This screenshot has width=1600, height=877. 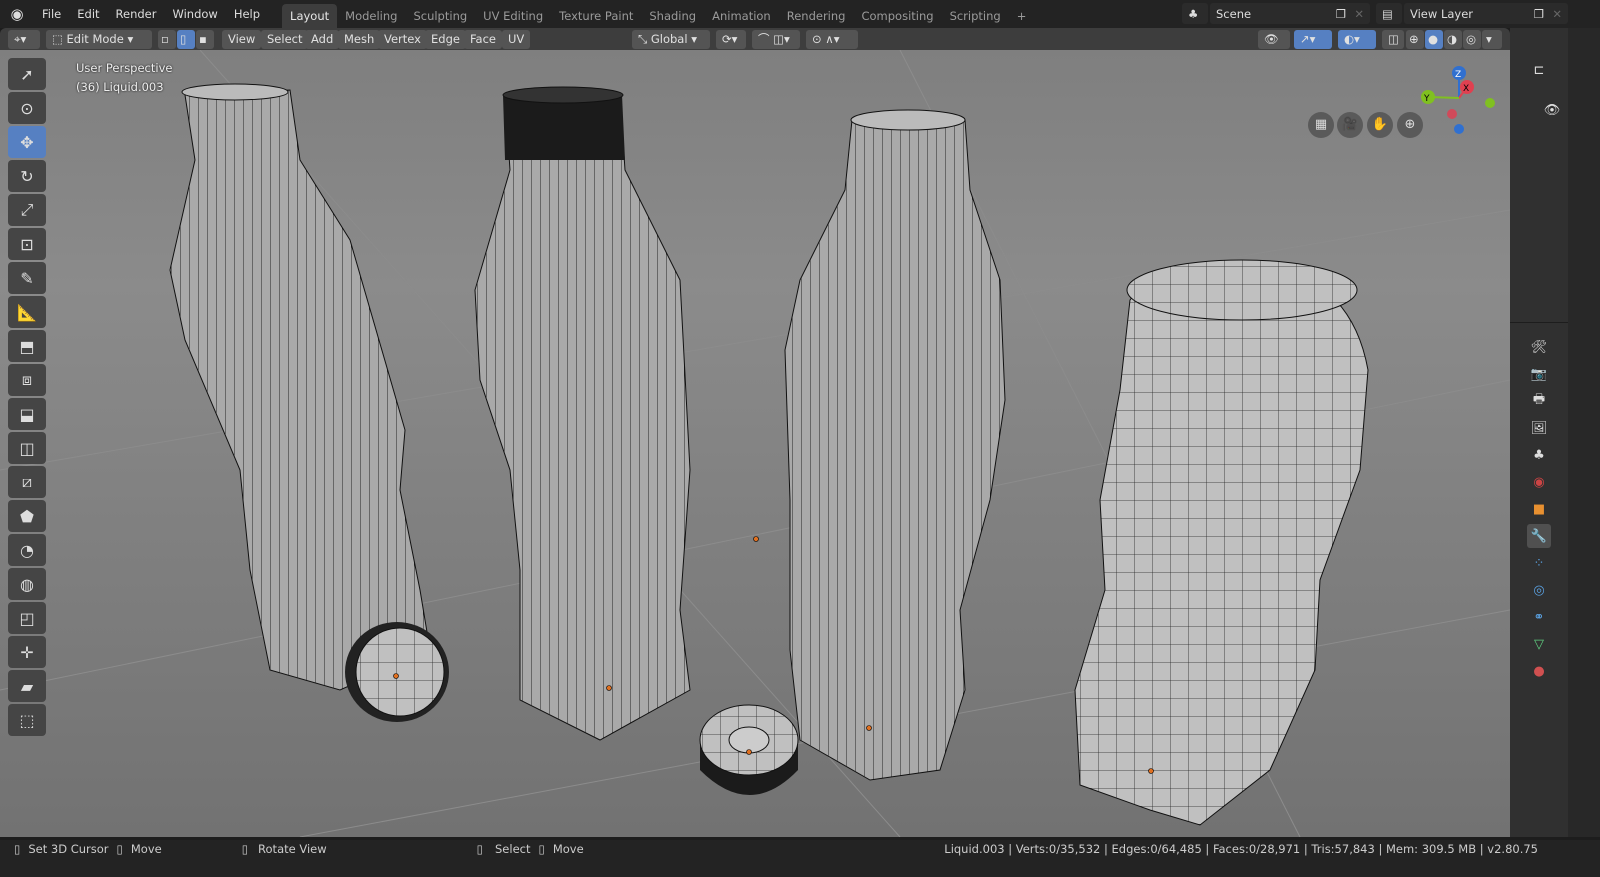 What do you see at coordinates (483, 39) in the screenshot?
I see `menu-face: Face` at bounding box center [483, 39].